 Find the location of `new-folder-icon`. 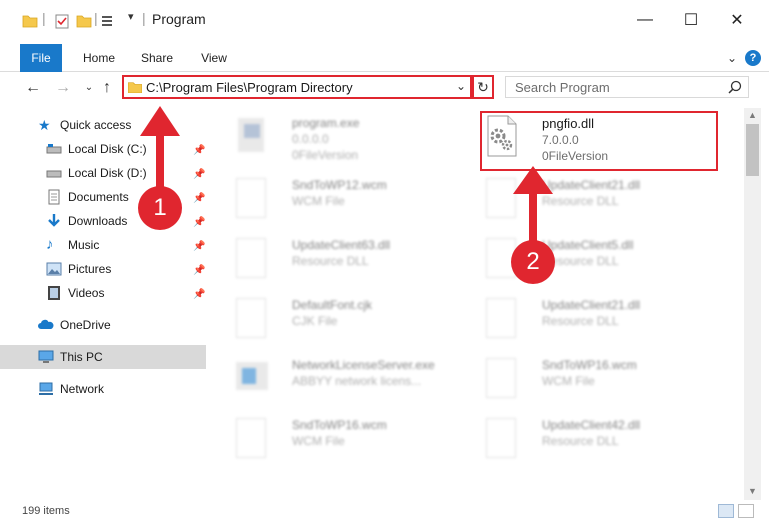

new-folder-icon is located at coordinates (84, 21).